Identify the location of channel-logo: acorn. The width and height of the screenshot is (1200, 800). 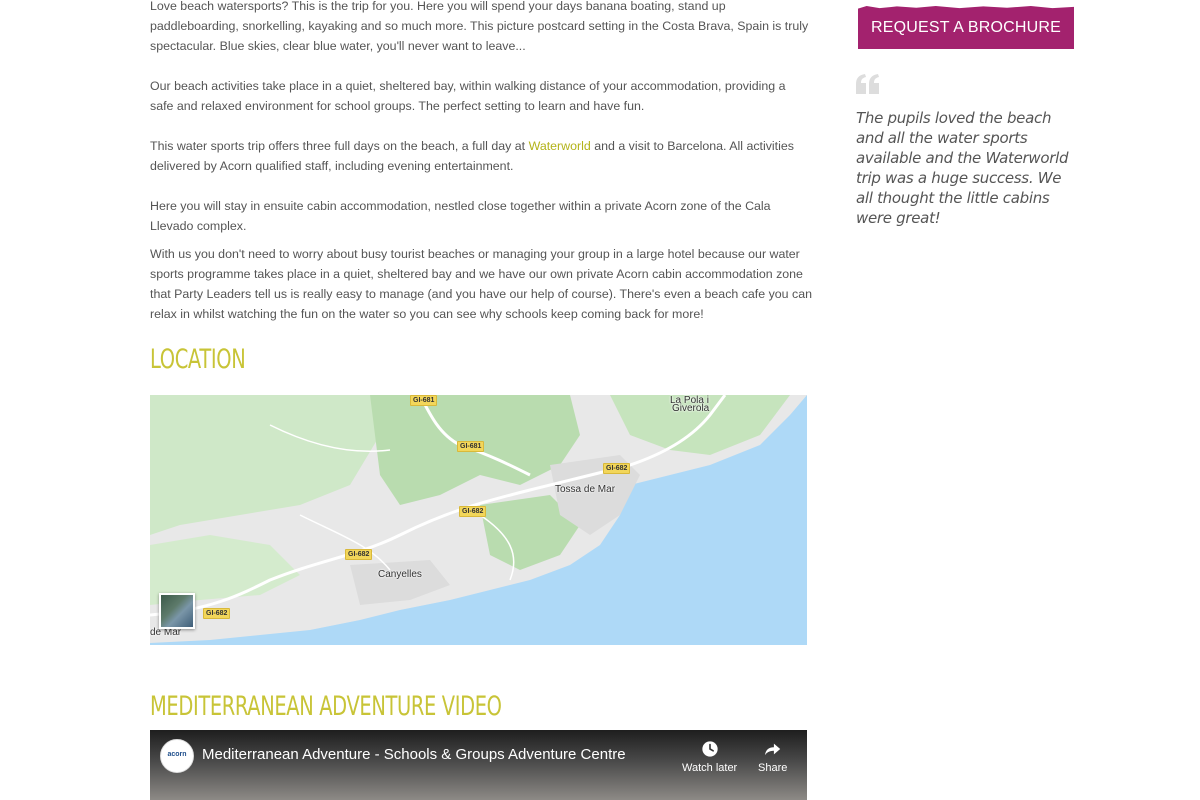
(177, 756).